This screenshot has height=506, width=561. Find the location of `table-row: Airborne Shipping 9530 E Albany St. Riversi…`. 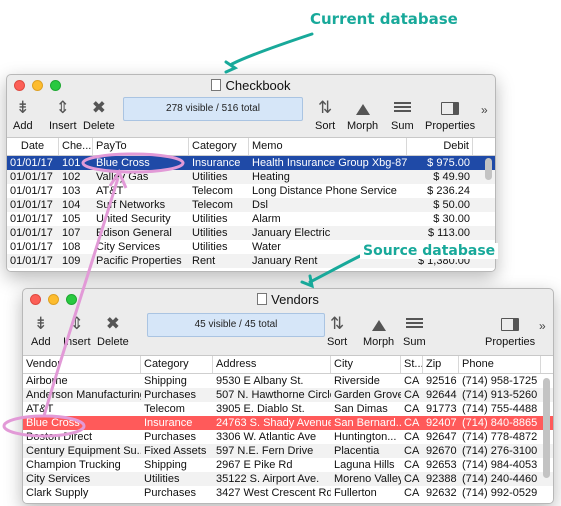

table-row: Airborne Shipping 9530 E Albany St. Riversi… is located at coordinates (288, 381).